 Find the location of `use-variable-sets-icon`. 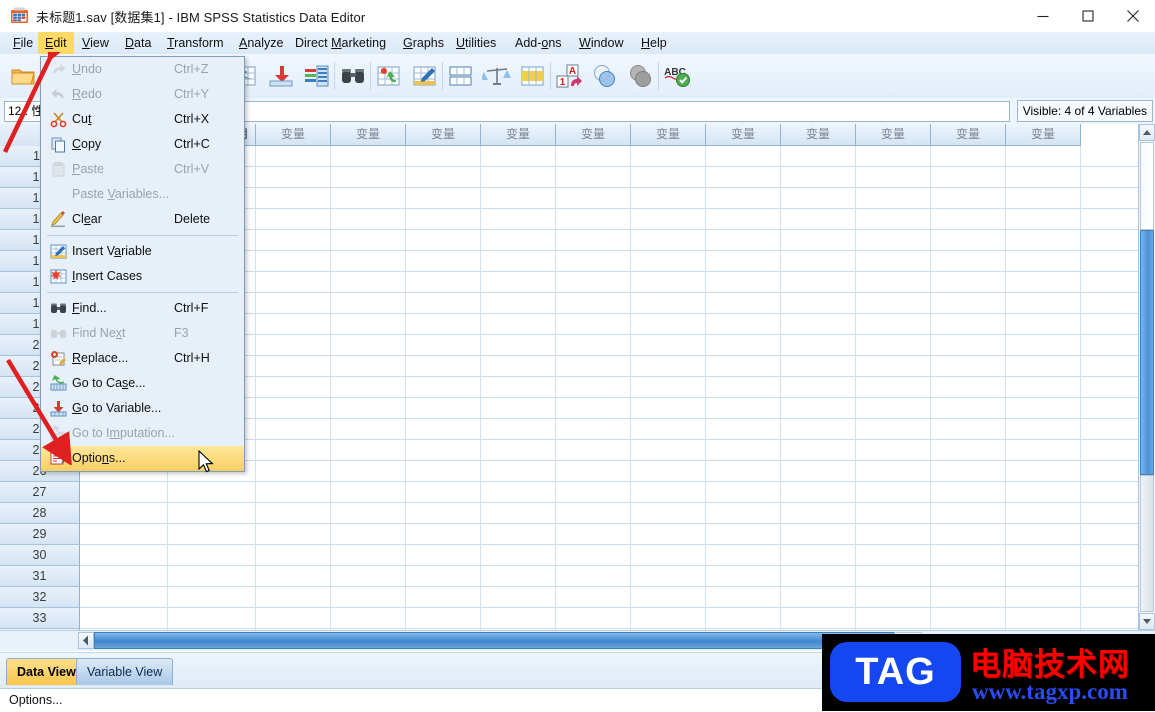

use-variable-sets-icon is located at coordinates (605, 76).